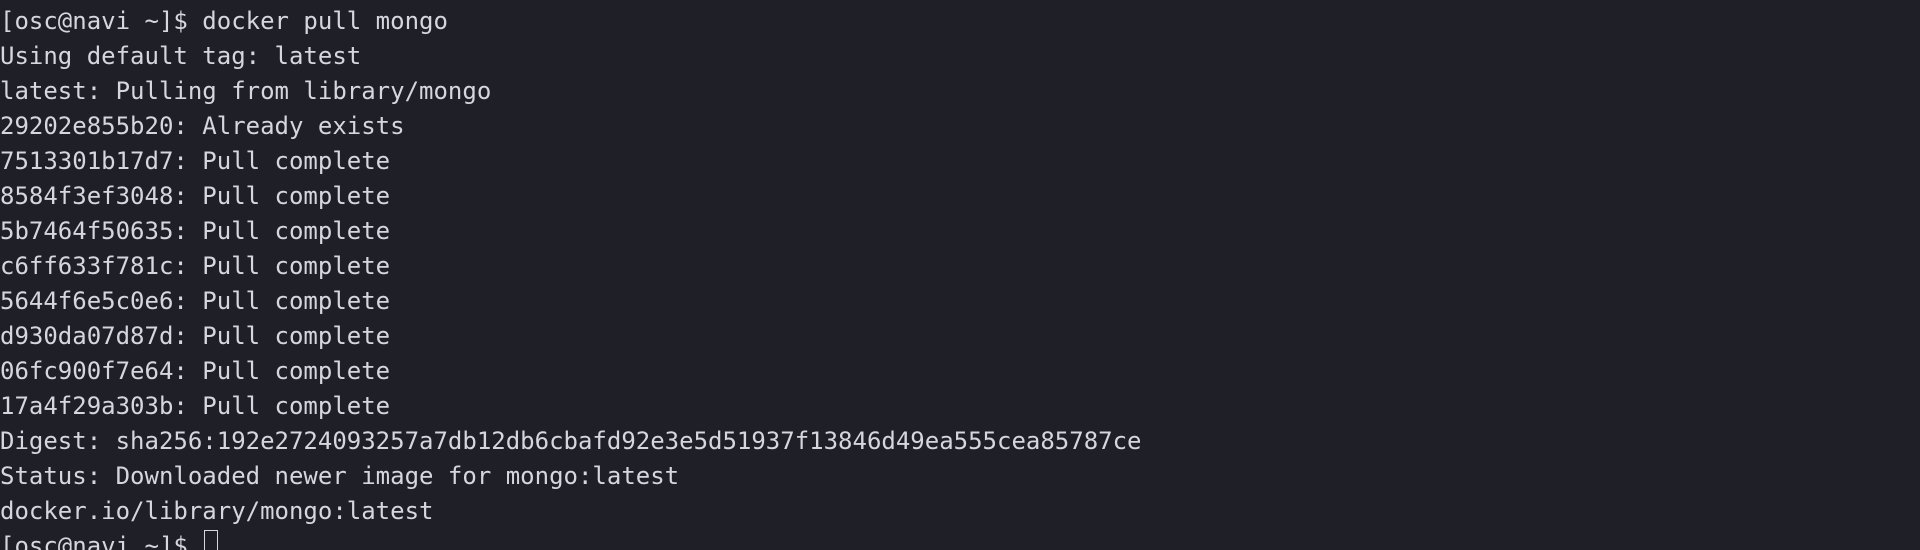  Describe the element at coordinates (195, 371) in the screenshot. I see `layer-status-line: 06fc900f7e64: Pull complete` at that location.